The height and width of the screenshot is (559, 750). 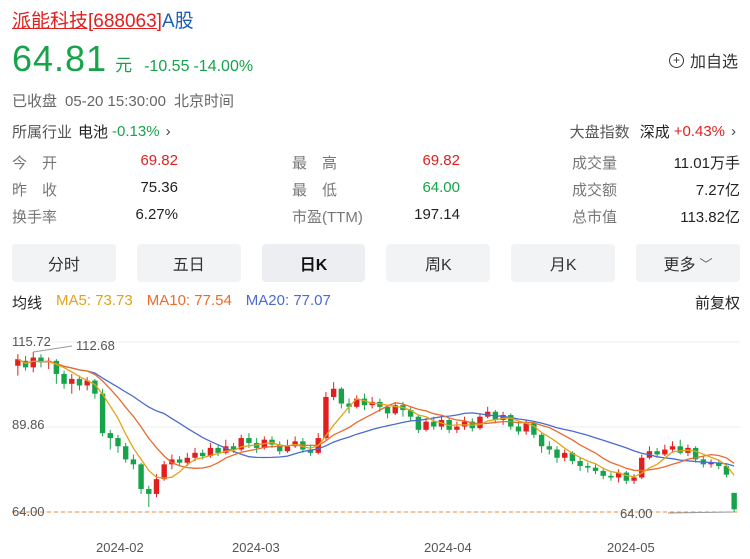 What do you see at coordinates (679, 265) in the screenshot?
I see `tab-more-label: 更多` at bounding box center [679, 265].